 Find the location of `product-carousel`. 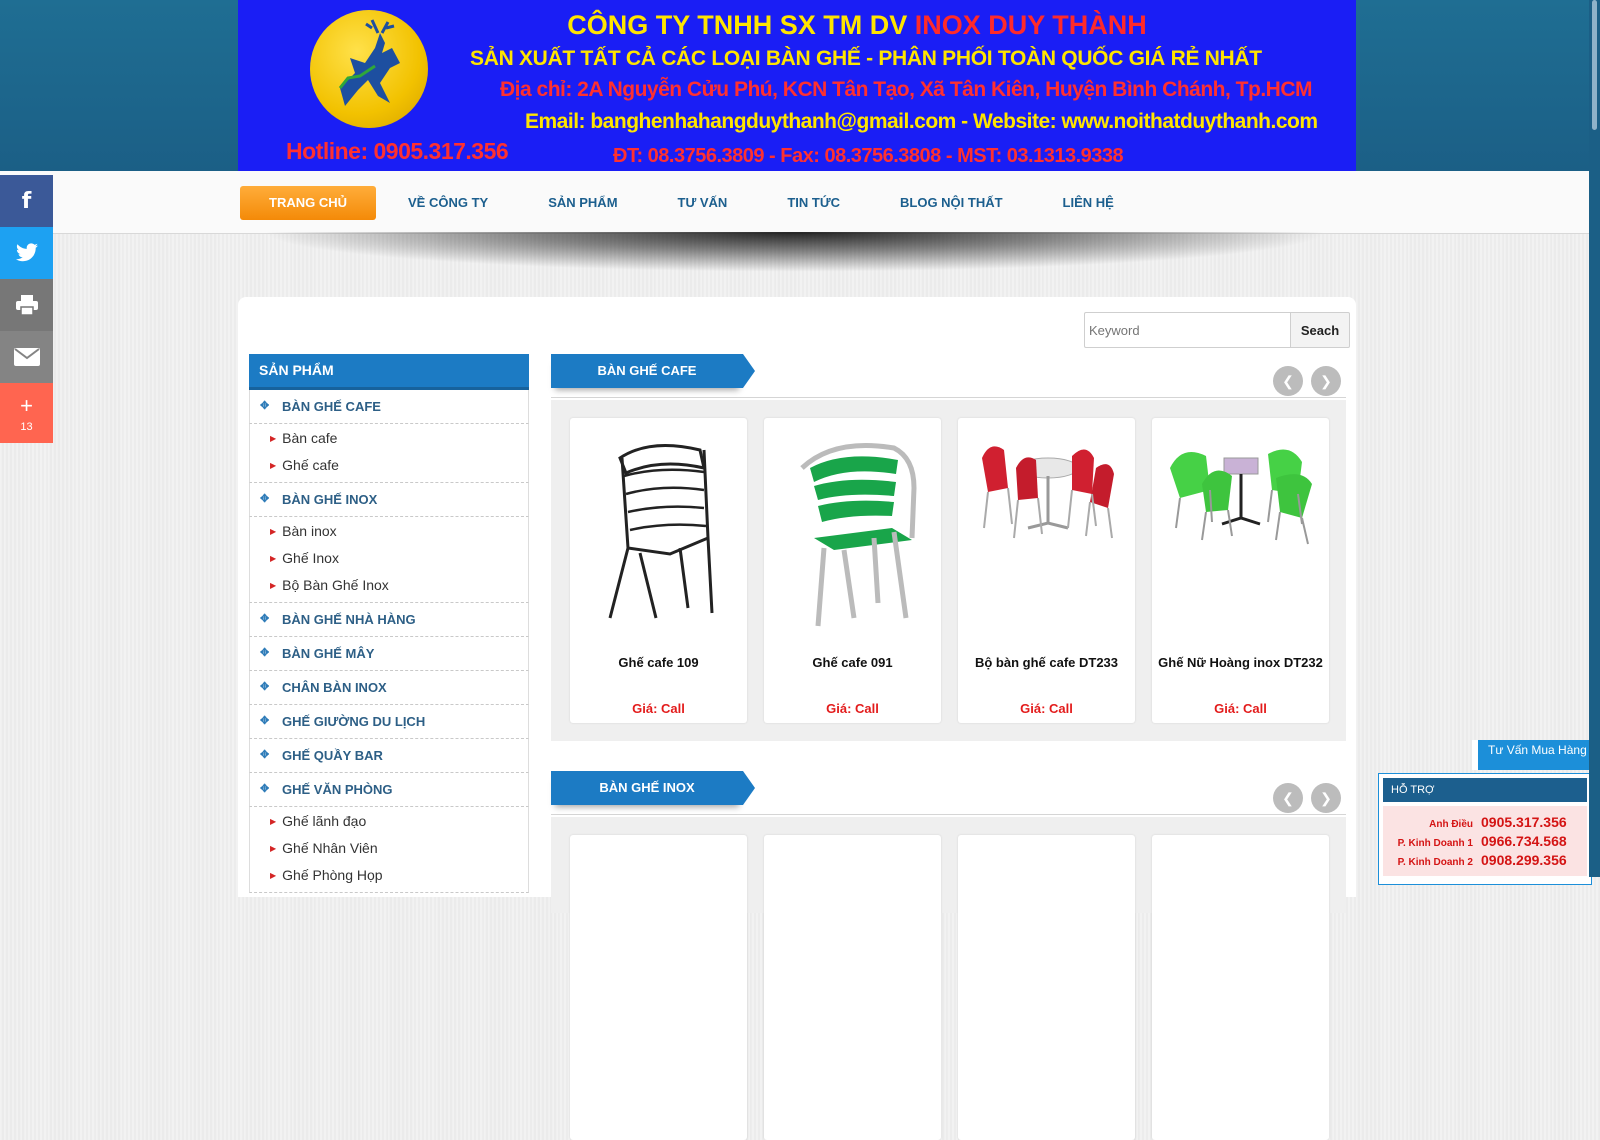

product-carousel is located at coordinates (948, 978).